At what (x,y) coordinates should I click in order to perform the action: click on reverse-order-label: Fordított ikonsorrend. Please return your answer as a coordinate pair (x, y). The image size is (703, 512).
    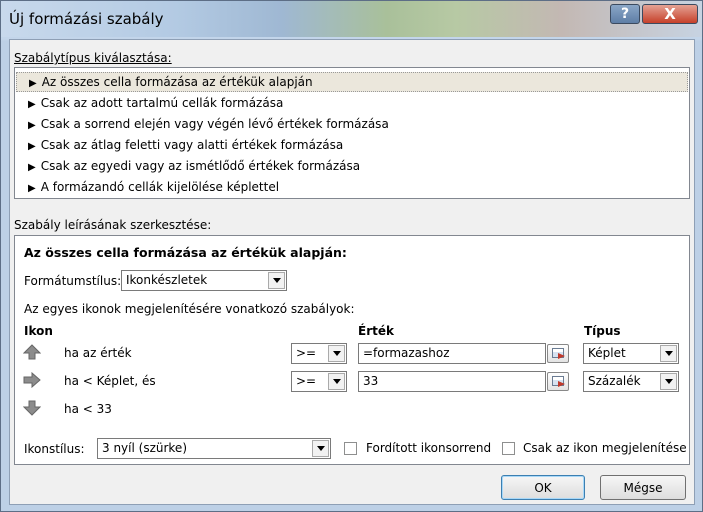
    Looking at the image, I should click on (428, 448).